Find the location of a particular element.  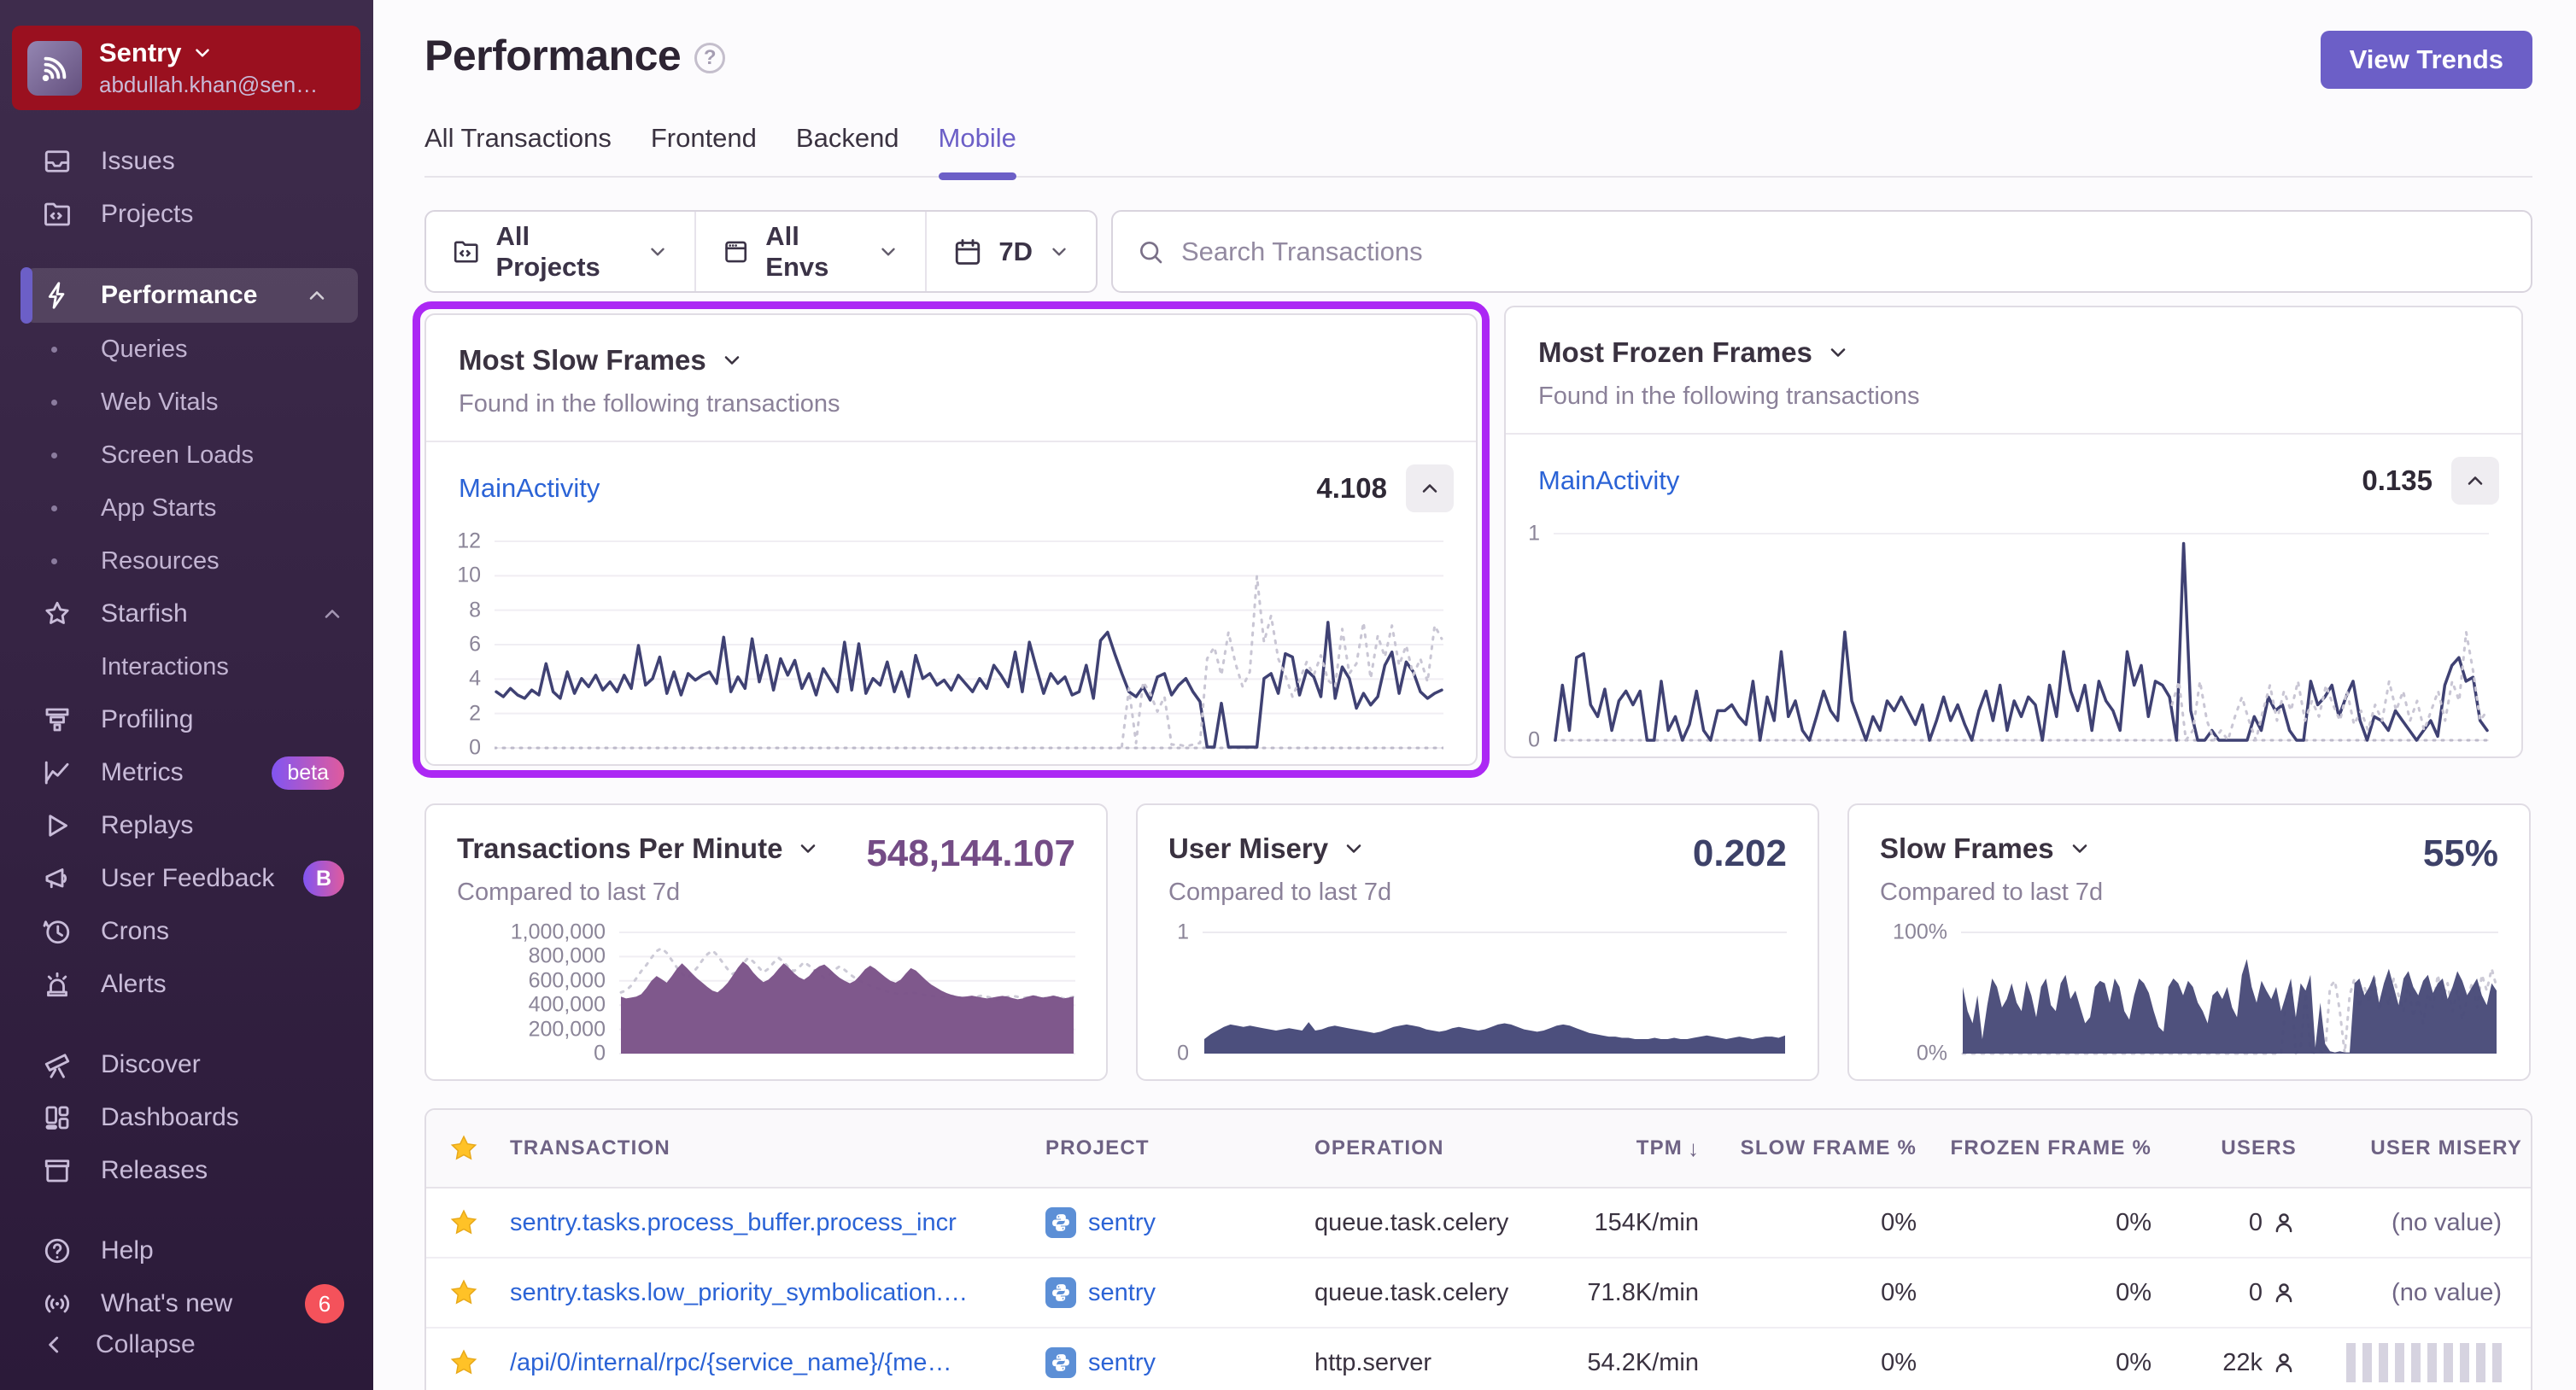

sidebar-item-metrics: Metrics beta is located at coordinates (186, 772).